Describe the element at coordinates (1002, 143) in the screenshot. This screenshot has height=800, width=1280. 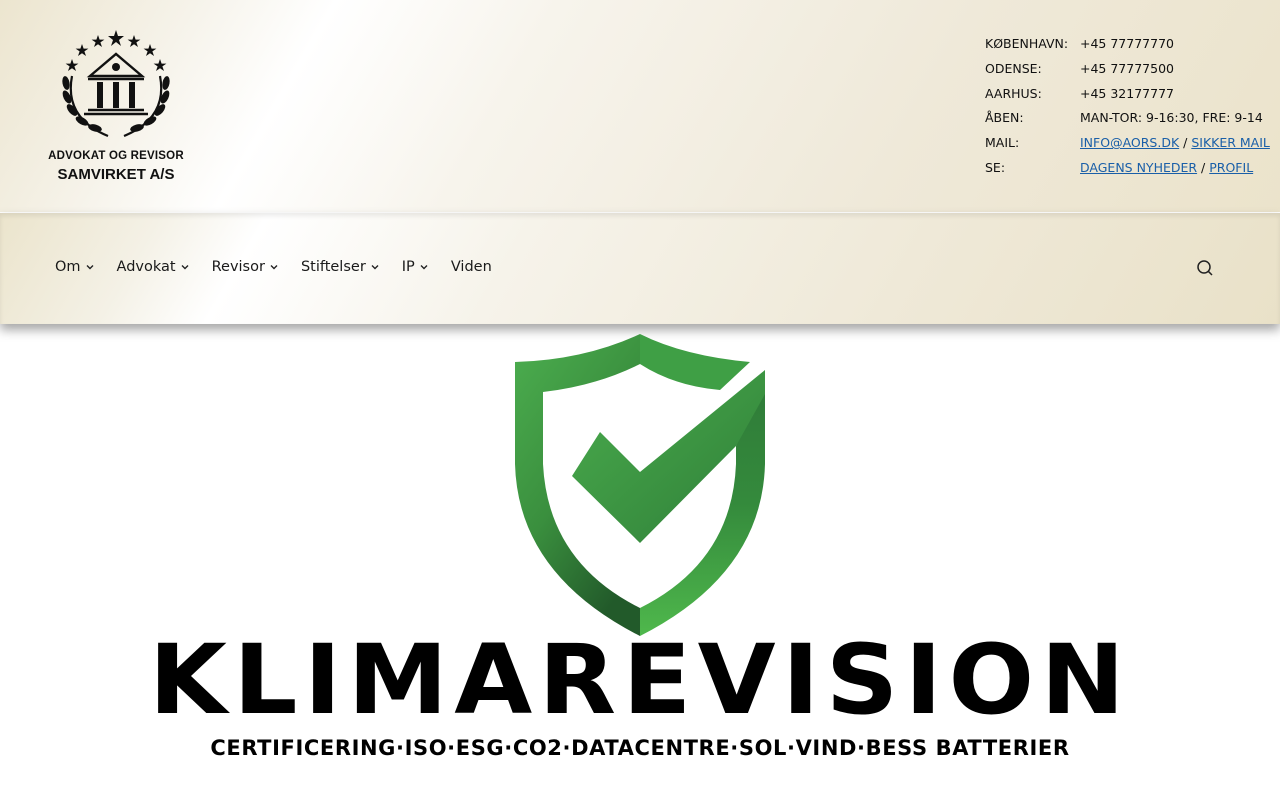
I see `contact-label: MAIL:` at that location.